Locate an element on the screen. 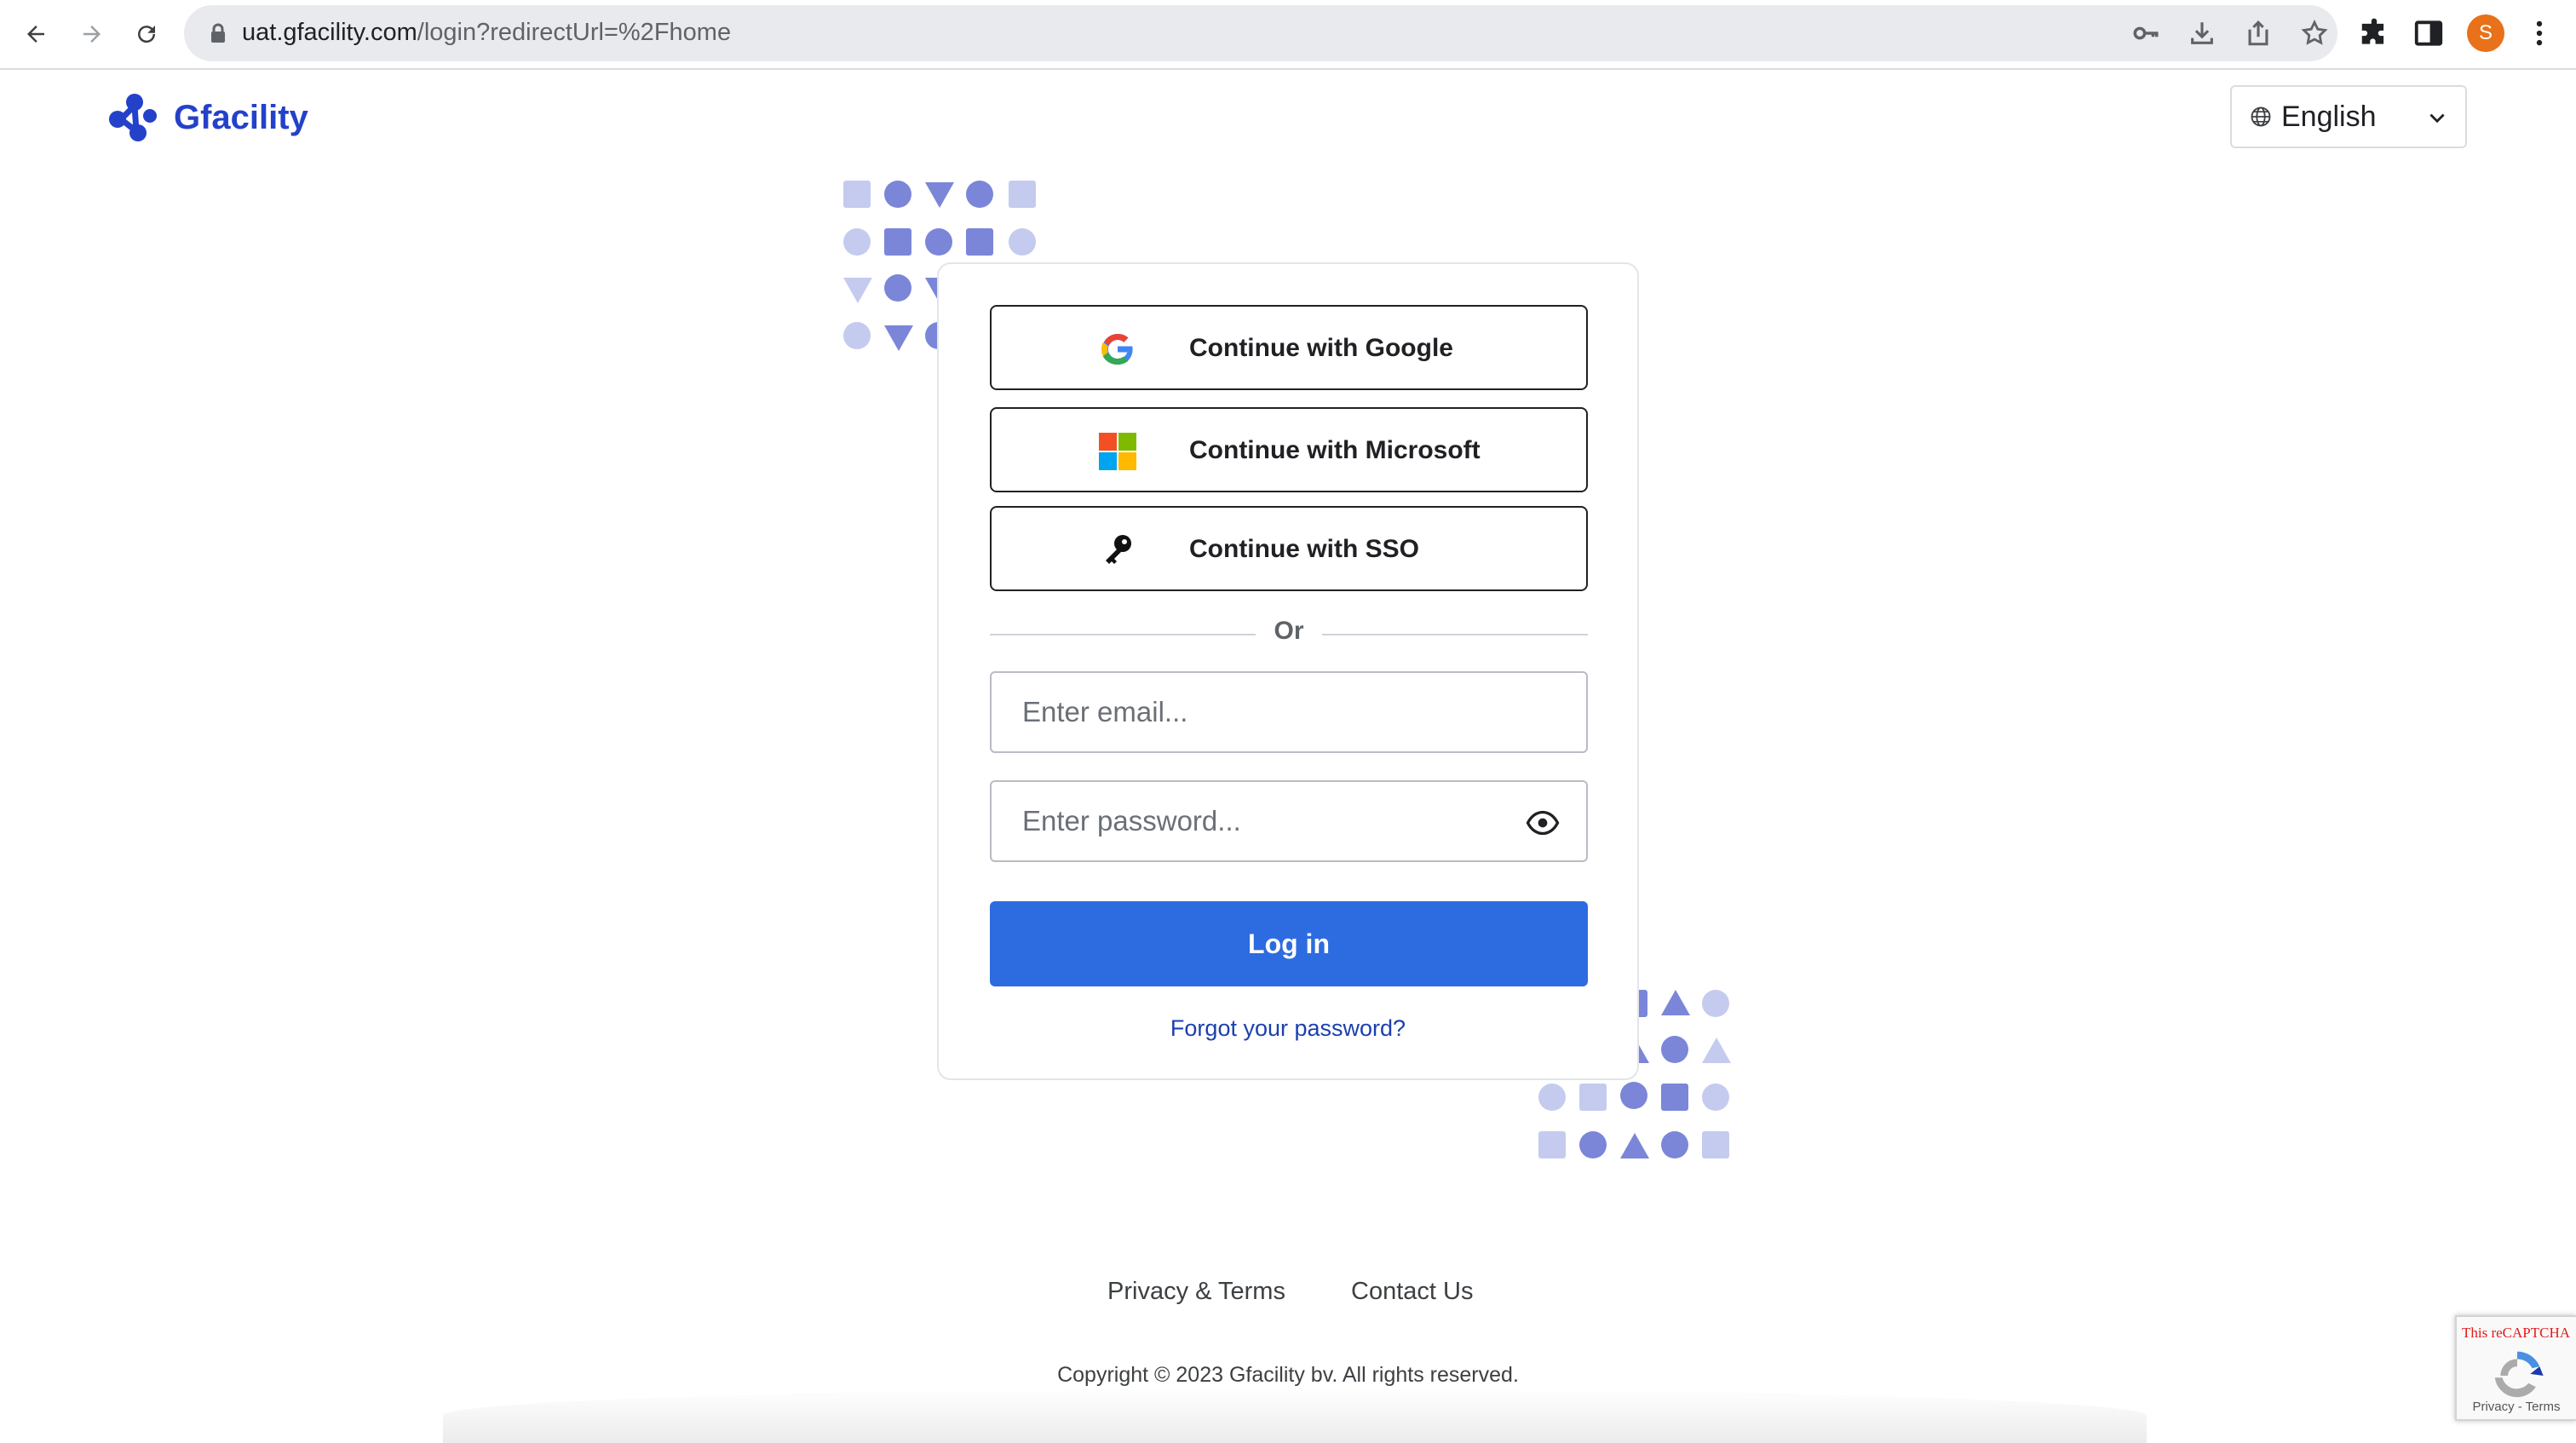  password-field is located at coordinates (1289, 821).